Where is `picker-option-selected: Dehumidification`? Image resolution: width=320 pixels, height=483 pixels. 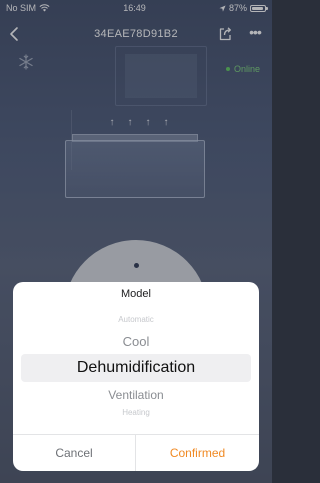 picker-option-selected: Dehumidification is located at coordinates (136, 368).